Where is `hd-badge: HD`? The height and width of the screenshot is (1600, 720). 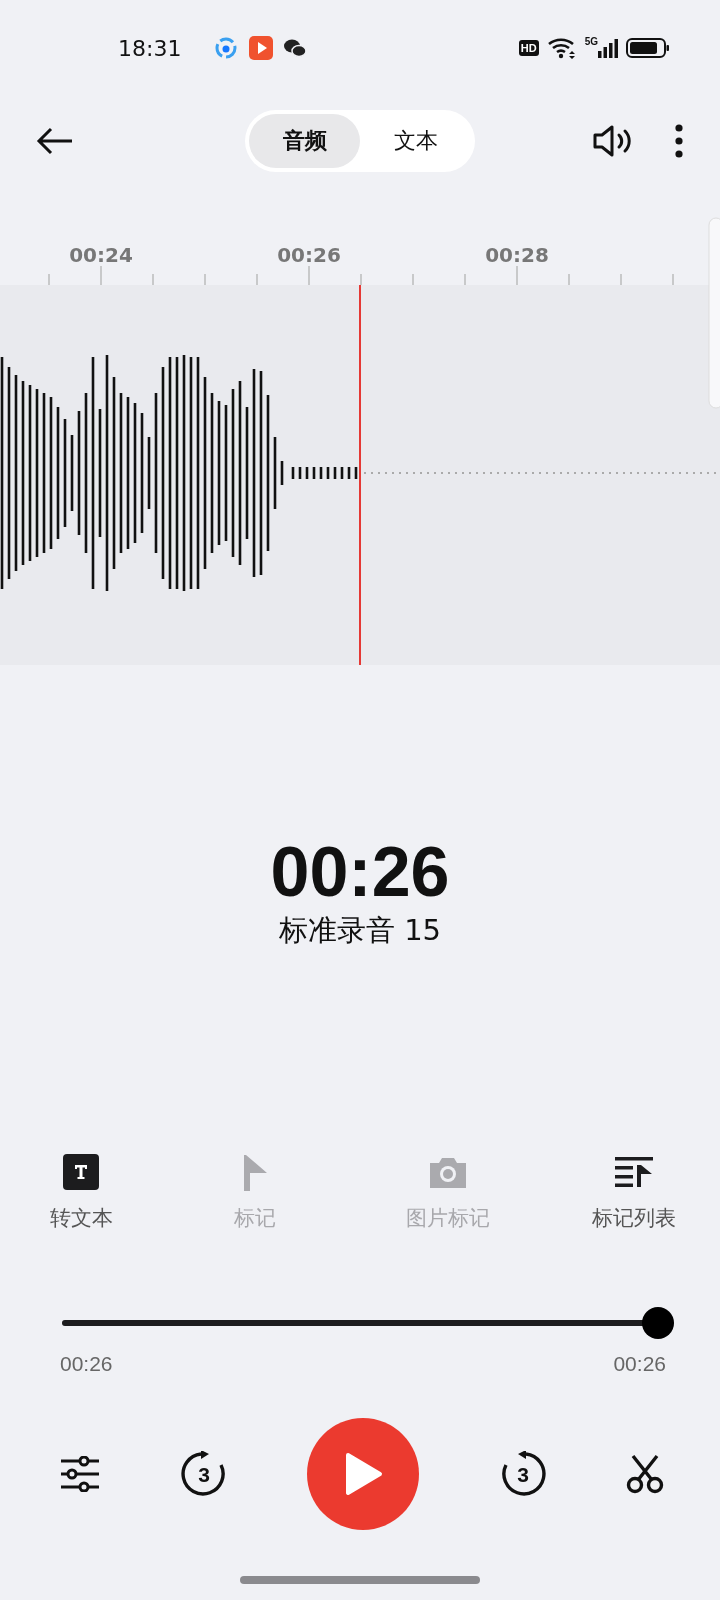
hd-badge: HD is located at coordinates (528, 48).